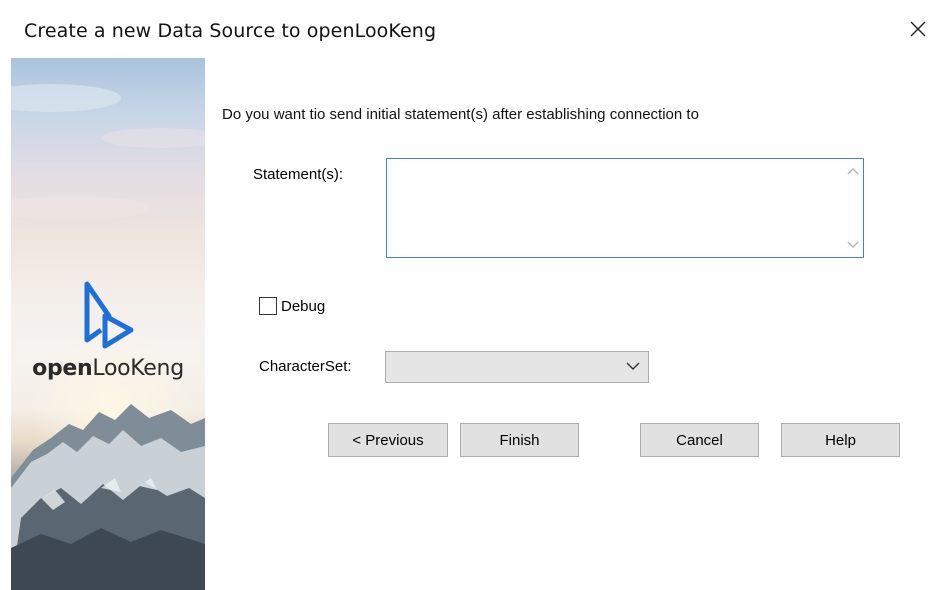  I want to click on scroll-up-button, so click(853, 171).